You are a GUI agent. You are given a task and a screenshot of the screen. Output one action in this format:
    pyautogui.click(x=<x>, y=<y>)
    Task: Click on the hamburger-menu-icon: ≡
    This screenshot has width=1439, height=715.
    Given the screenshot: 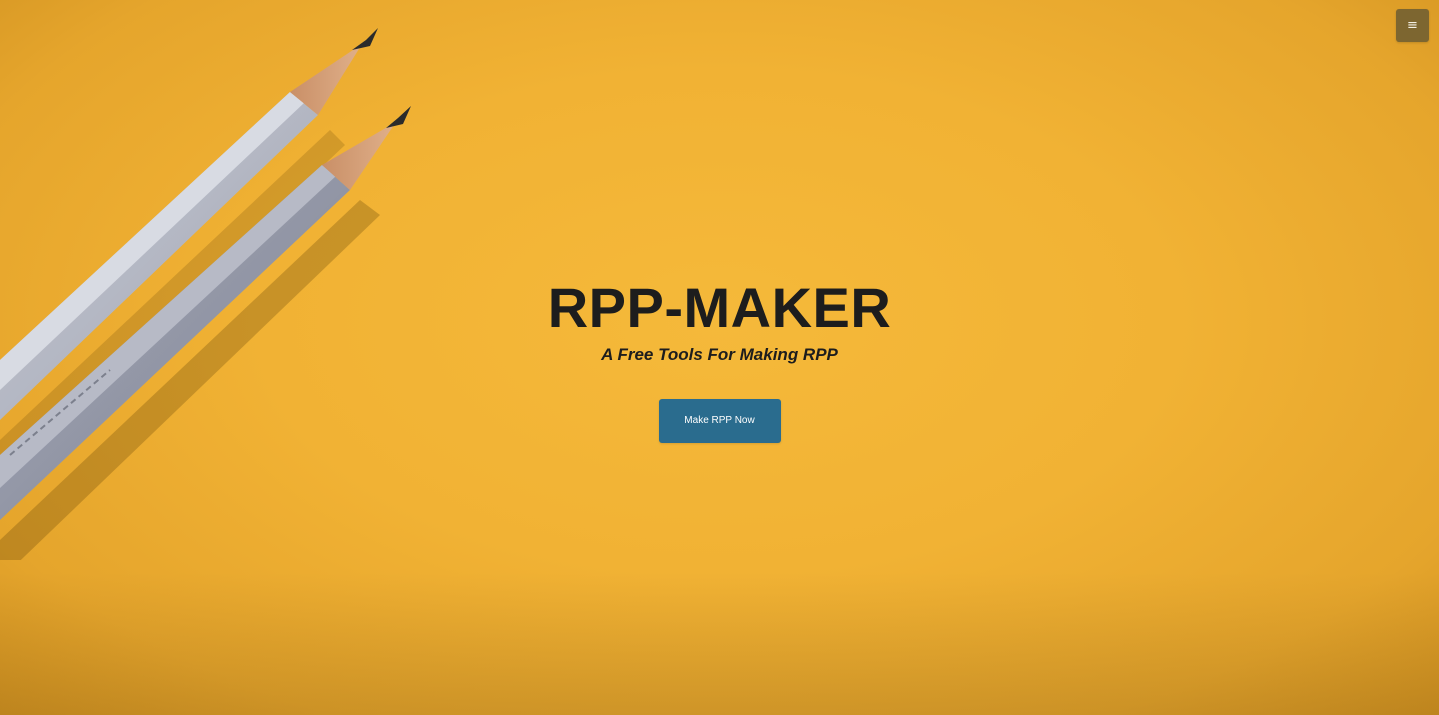 What is the action you would take?
    pyautogui.click(x=1412, y=25)
    